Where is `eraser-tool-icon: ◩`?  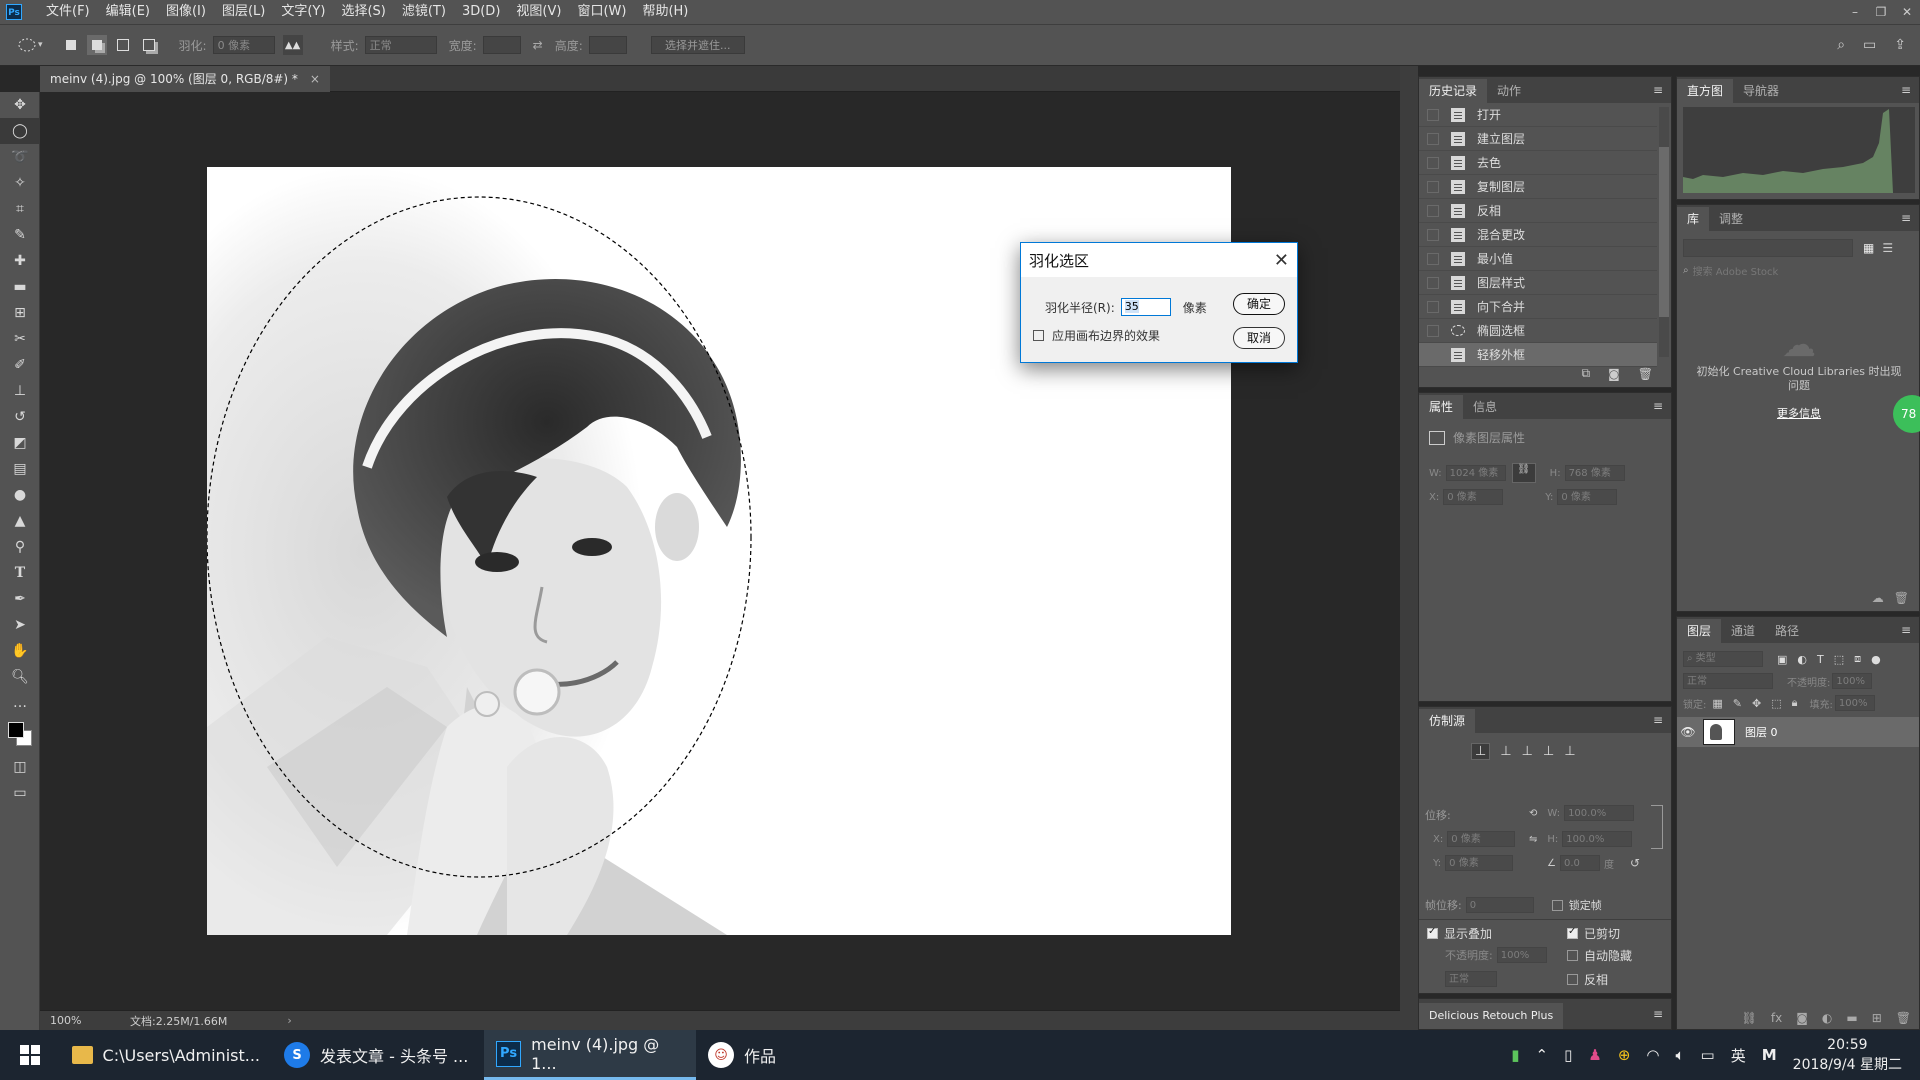 eraser-tool-icon: ◩ is located at coordinates (20, 443).